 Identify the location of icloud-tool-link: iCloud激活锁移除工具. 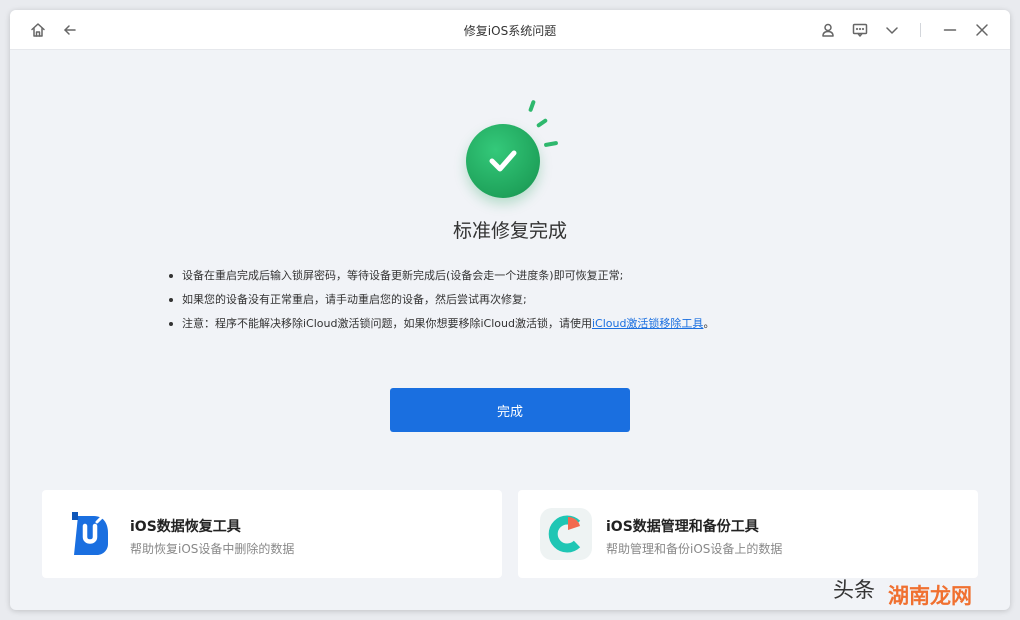
(647, 323).